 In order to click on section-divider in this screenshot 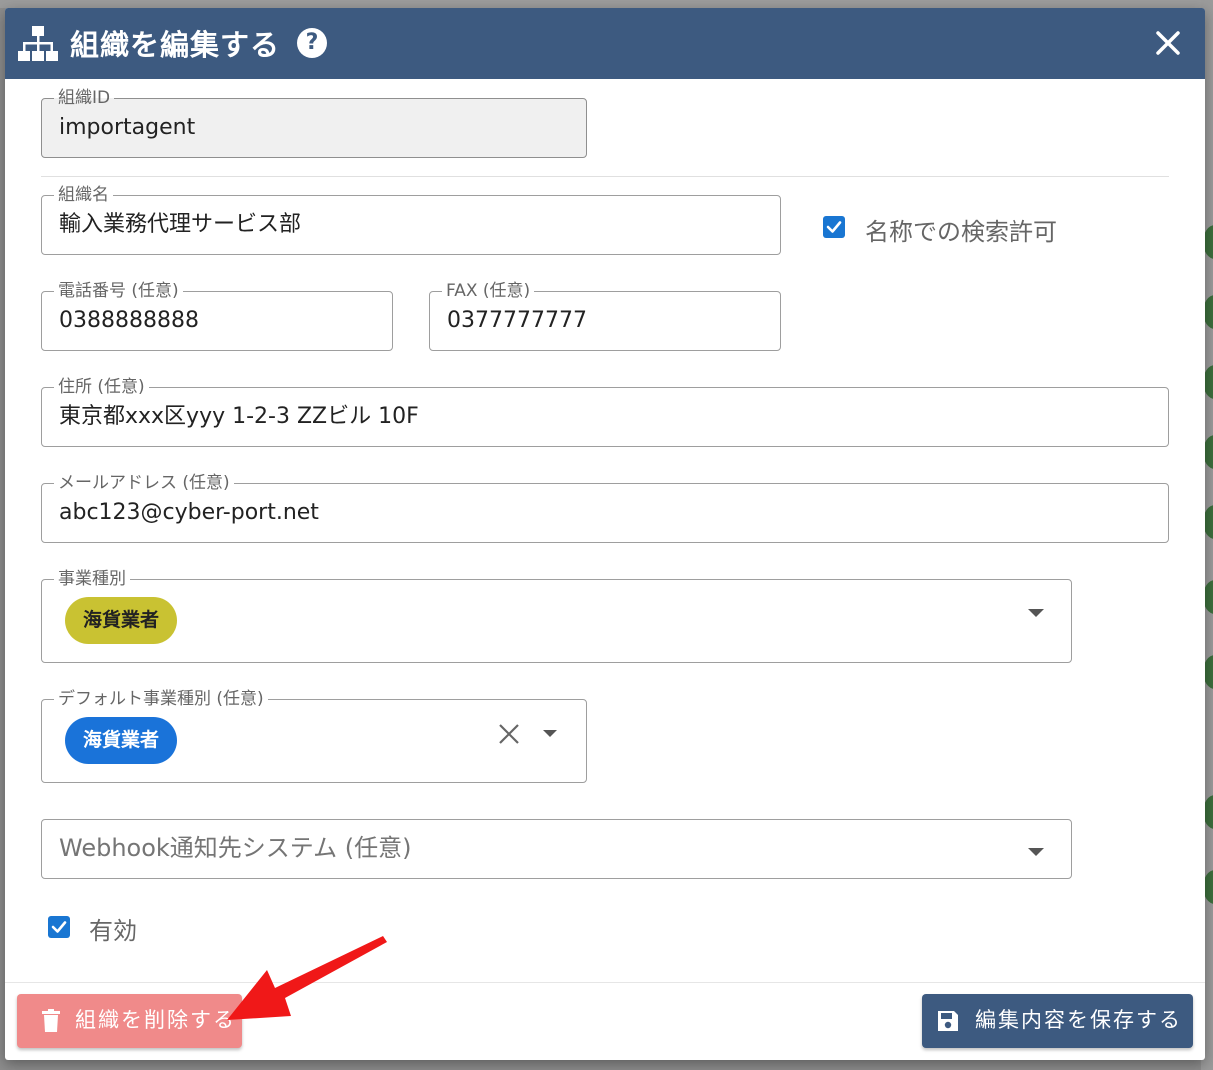, I will do `click(605, 176)`.